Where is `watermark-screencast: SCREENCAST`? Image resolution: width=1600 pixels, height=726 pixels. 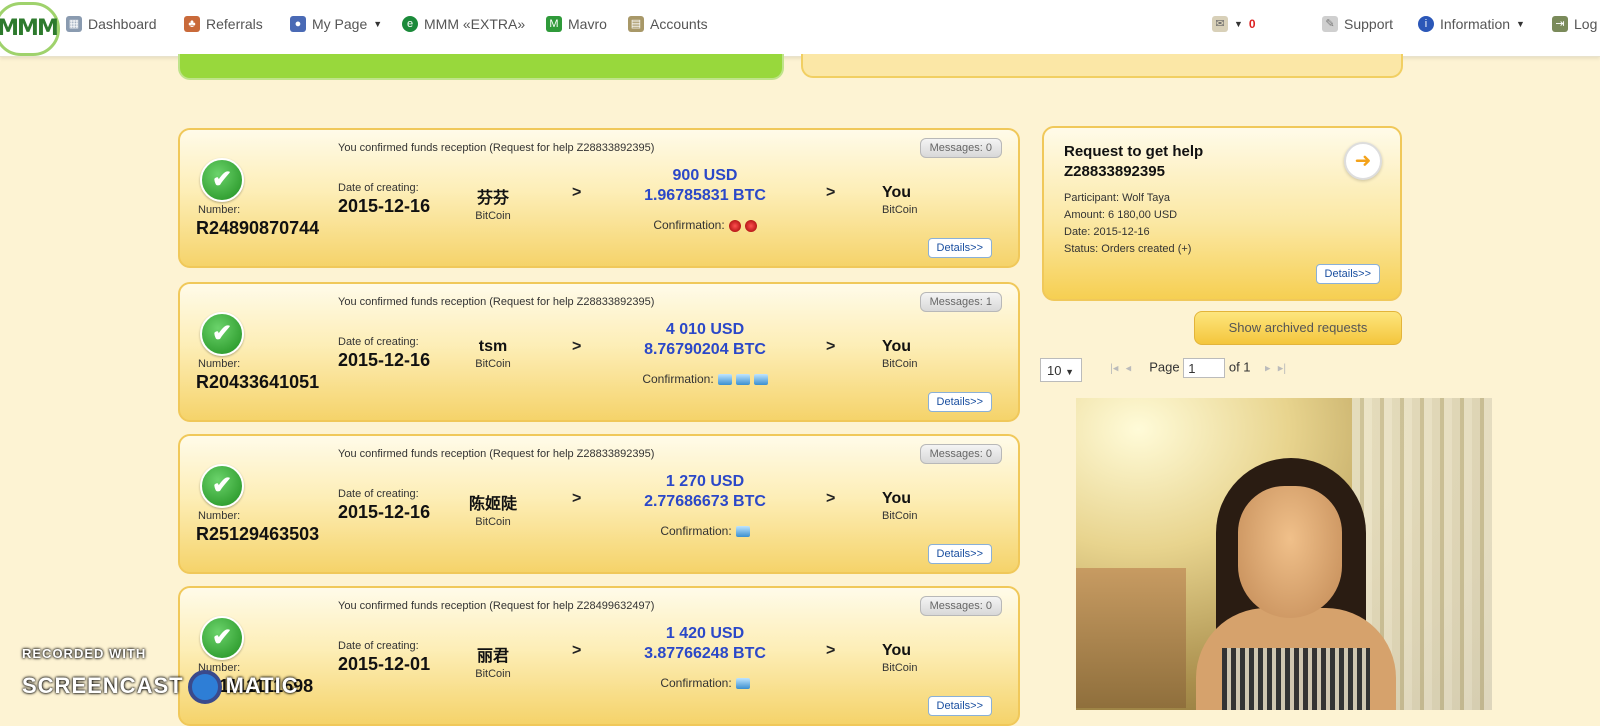
watermark-screencast: SCREENCAST is located at coordinates (103, 685).